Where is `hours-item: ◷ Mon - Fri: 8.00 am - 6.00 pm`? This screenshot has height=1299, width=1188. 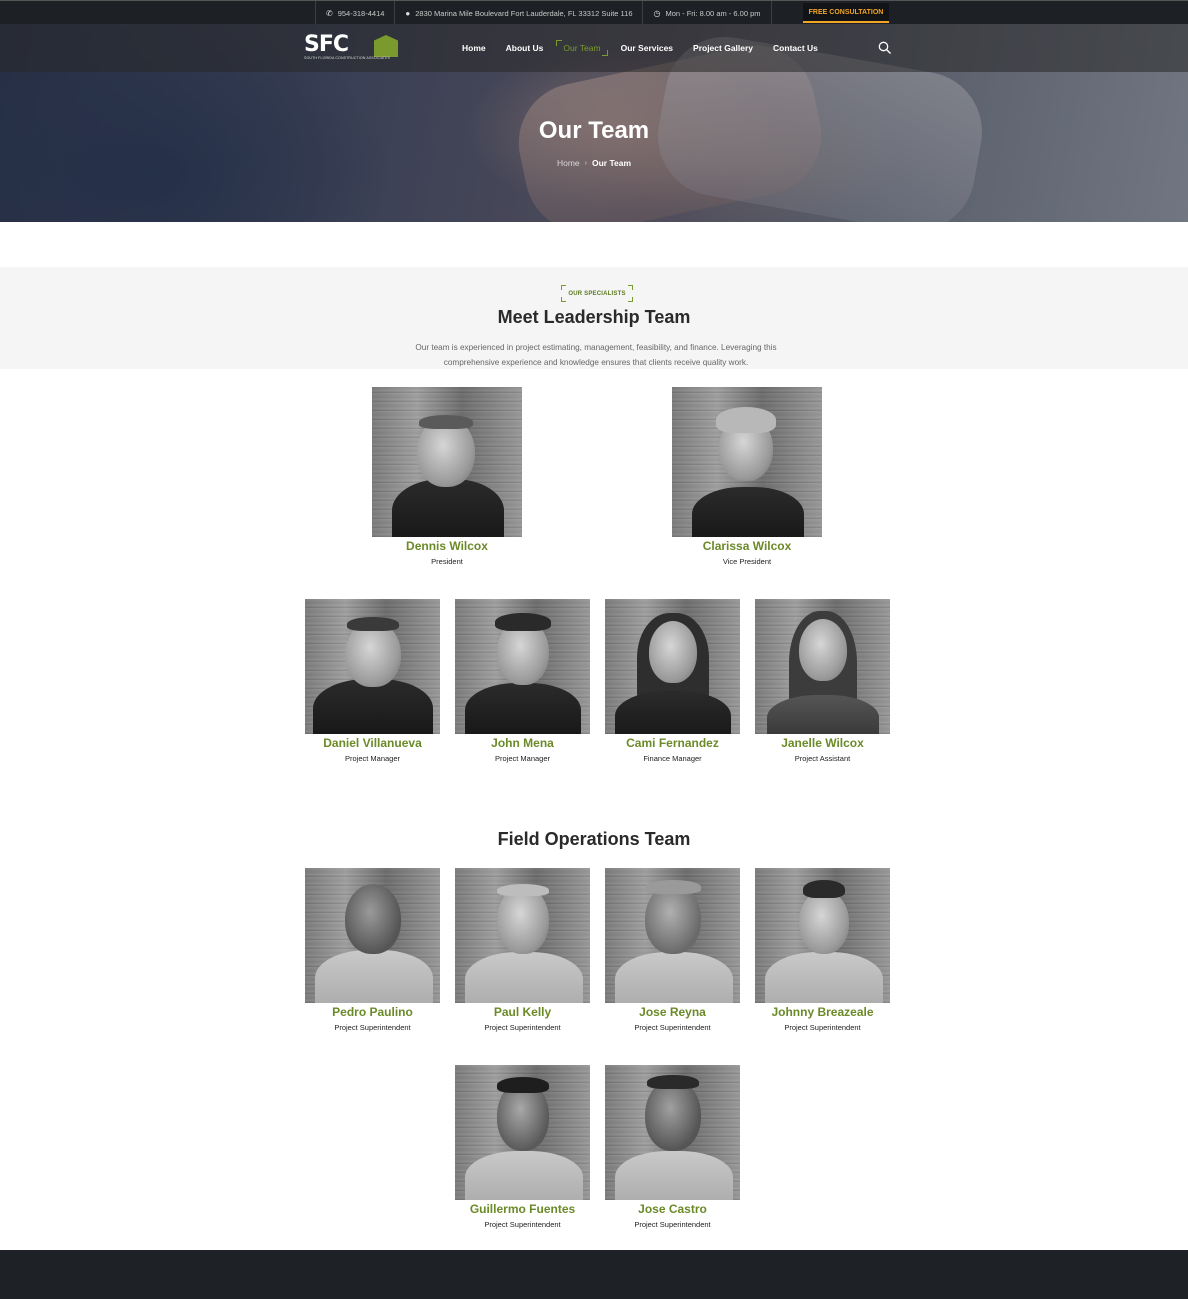 hours-item: ◷ Mon - Fri: 8.00 am - 6.00 pm is located at coordinates (707, 13).